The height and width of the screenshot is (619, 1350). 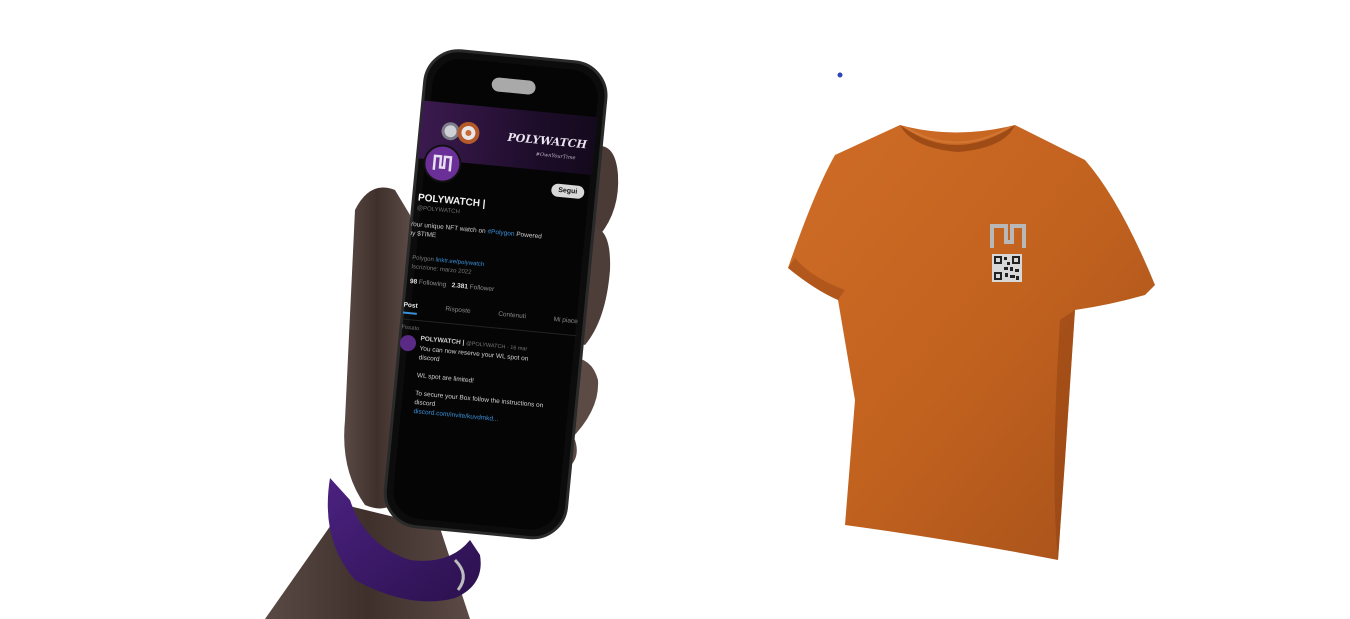 I want to click on tab-post: Post, so click(x=410, y=308).